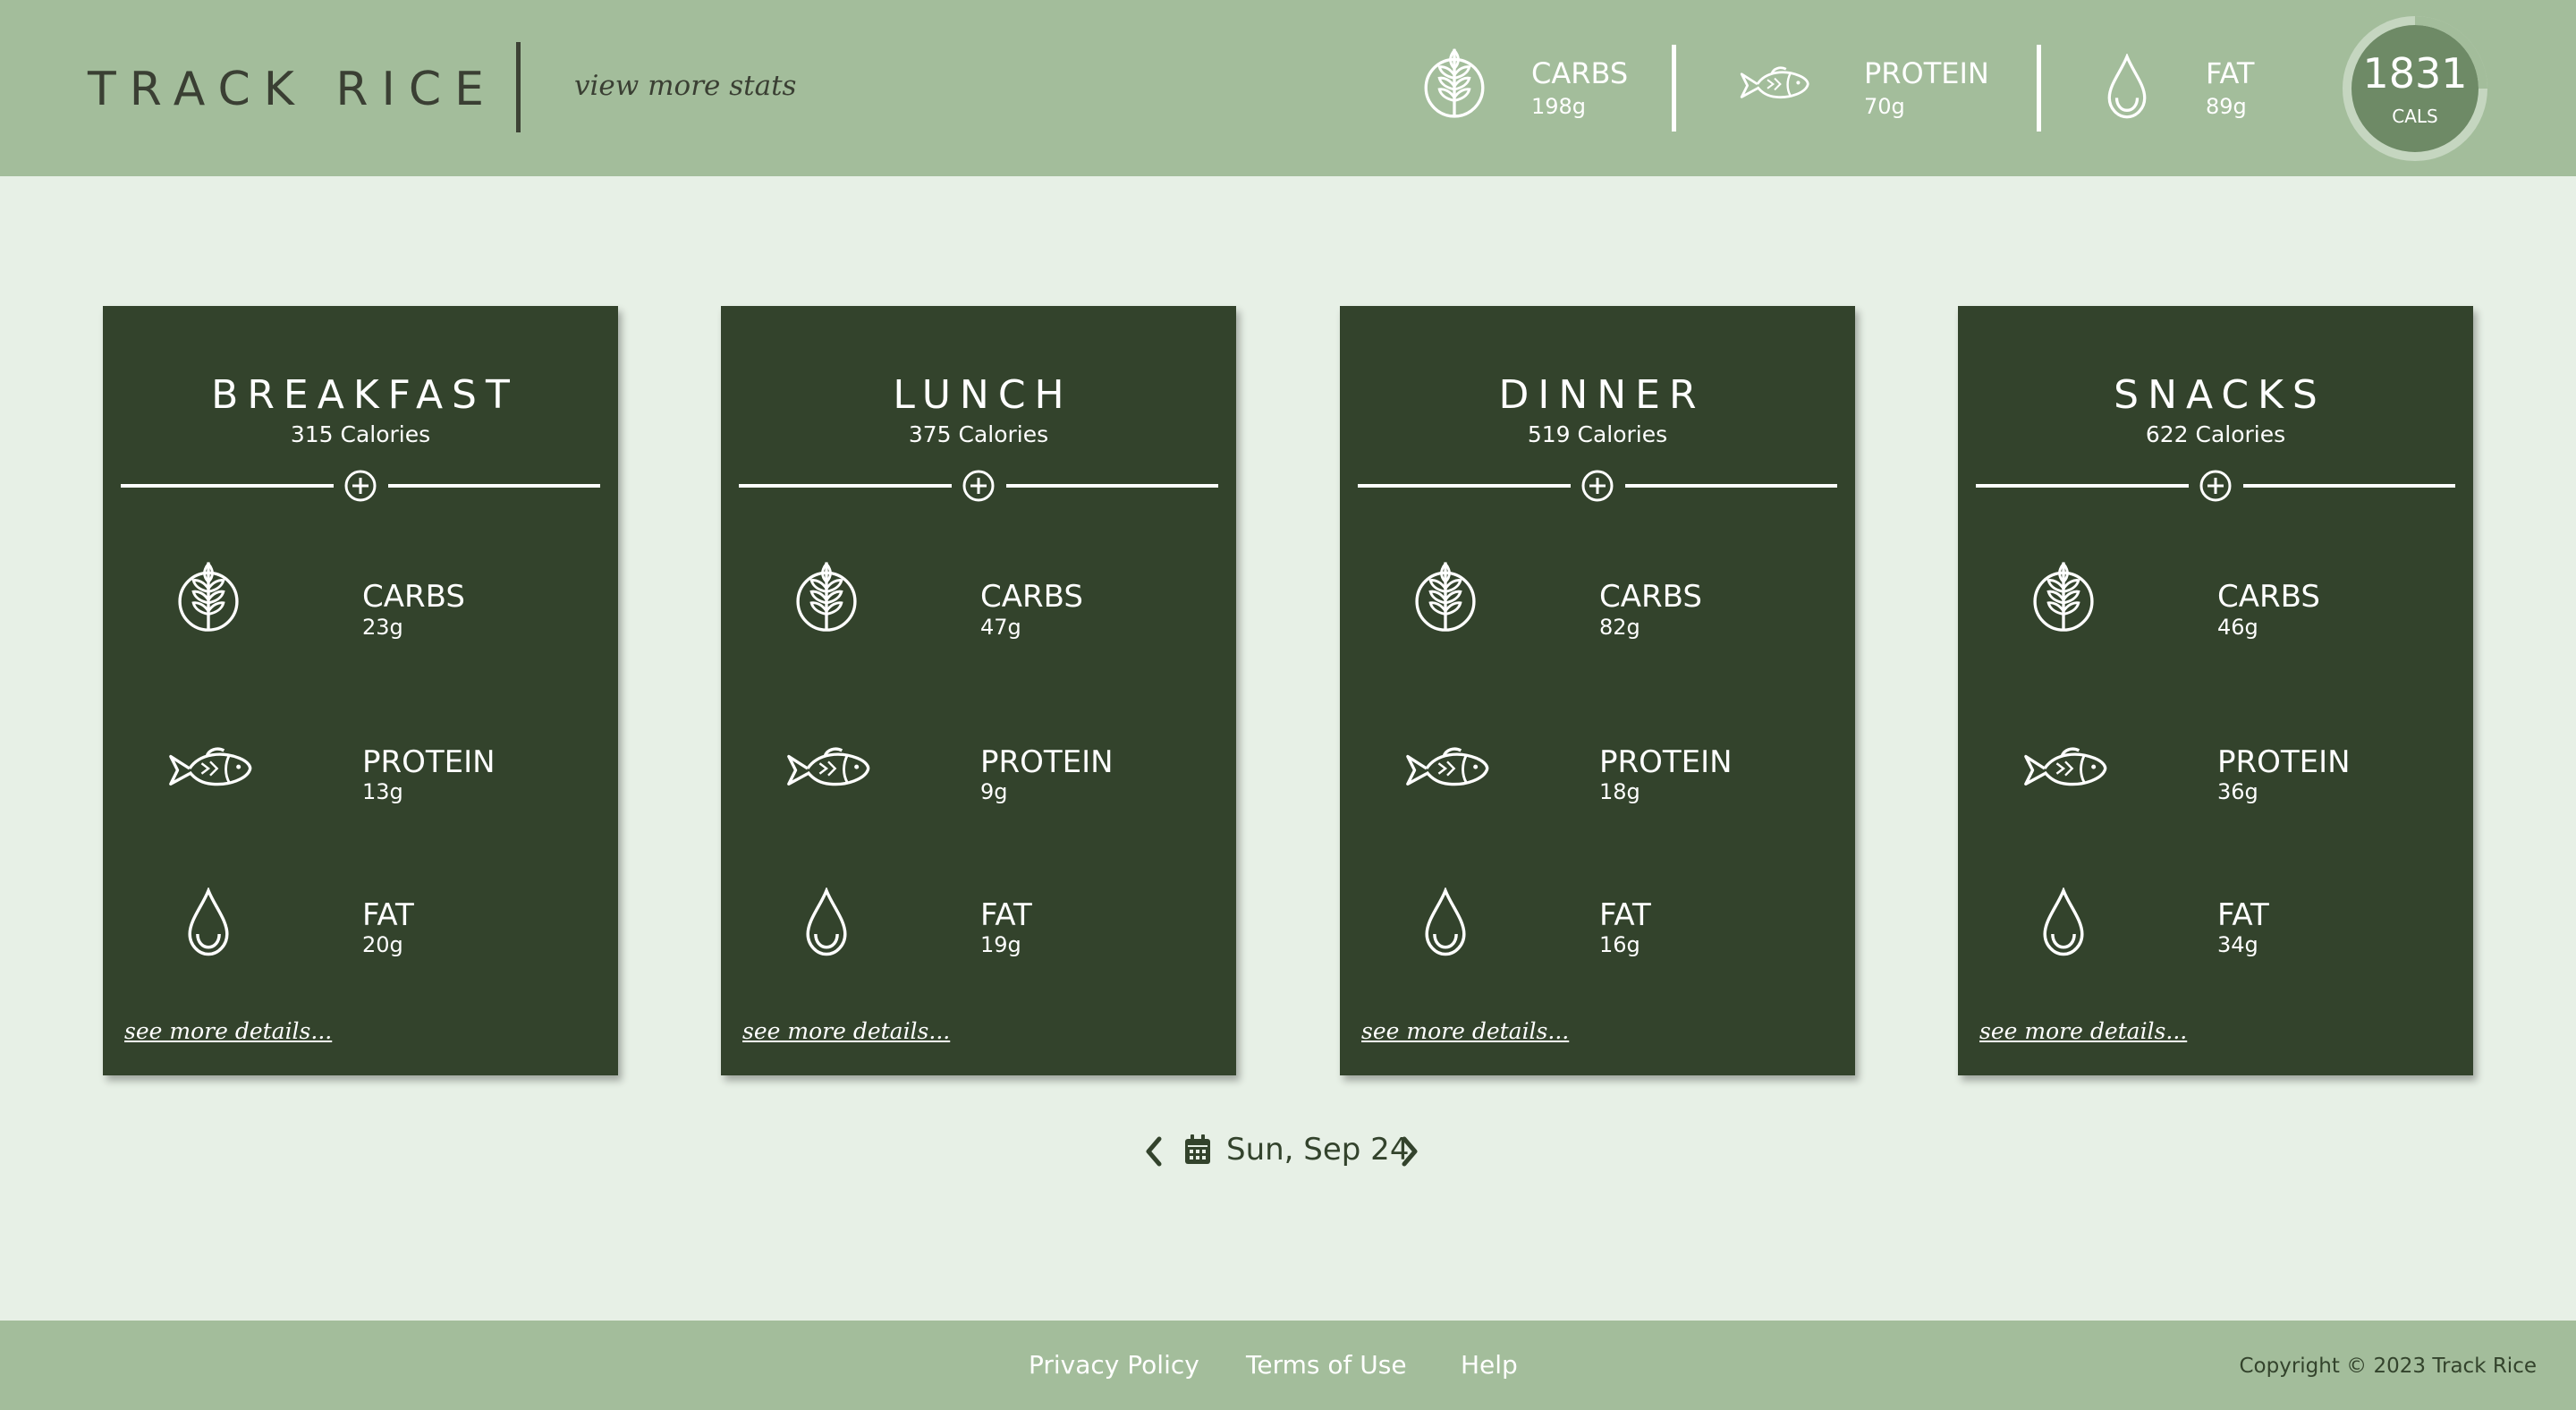  What do you see at coordinates (1153, 1152) in the screenshot?
I see `chevron-left-icon` at bounding box center [1153, 1152].